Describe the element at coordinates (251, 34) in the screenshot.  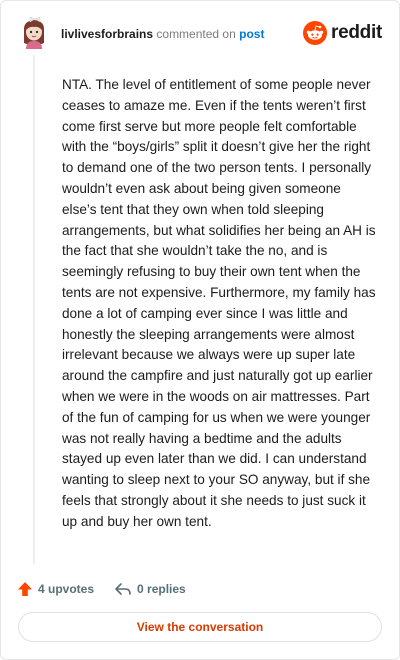
I see `post-link: post` at that location.